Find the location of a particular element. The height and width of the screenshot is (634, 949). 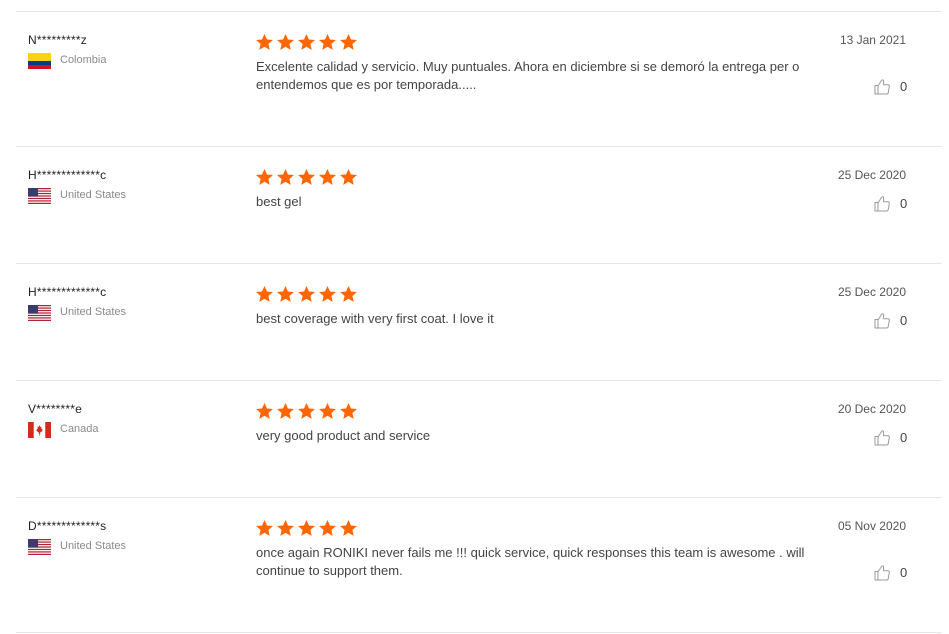

review-date: 13 Jan 2021 is located at coordinates (872, 40).